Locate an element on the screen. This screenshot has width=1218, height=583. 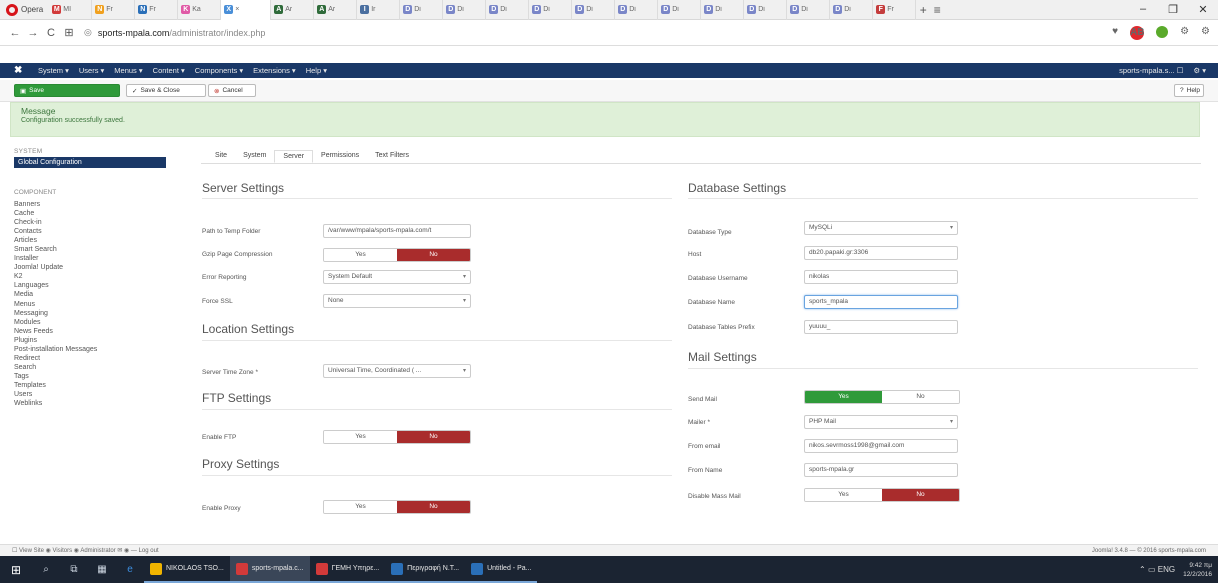
joomla-logo-icon: ✖ is located at coordinates (21, 70).